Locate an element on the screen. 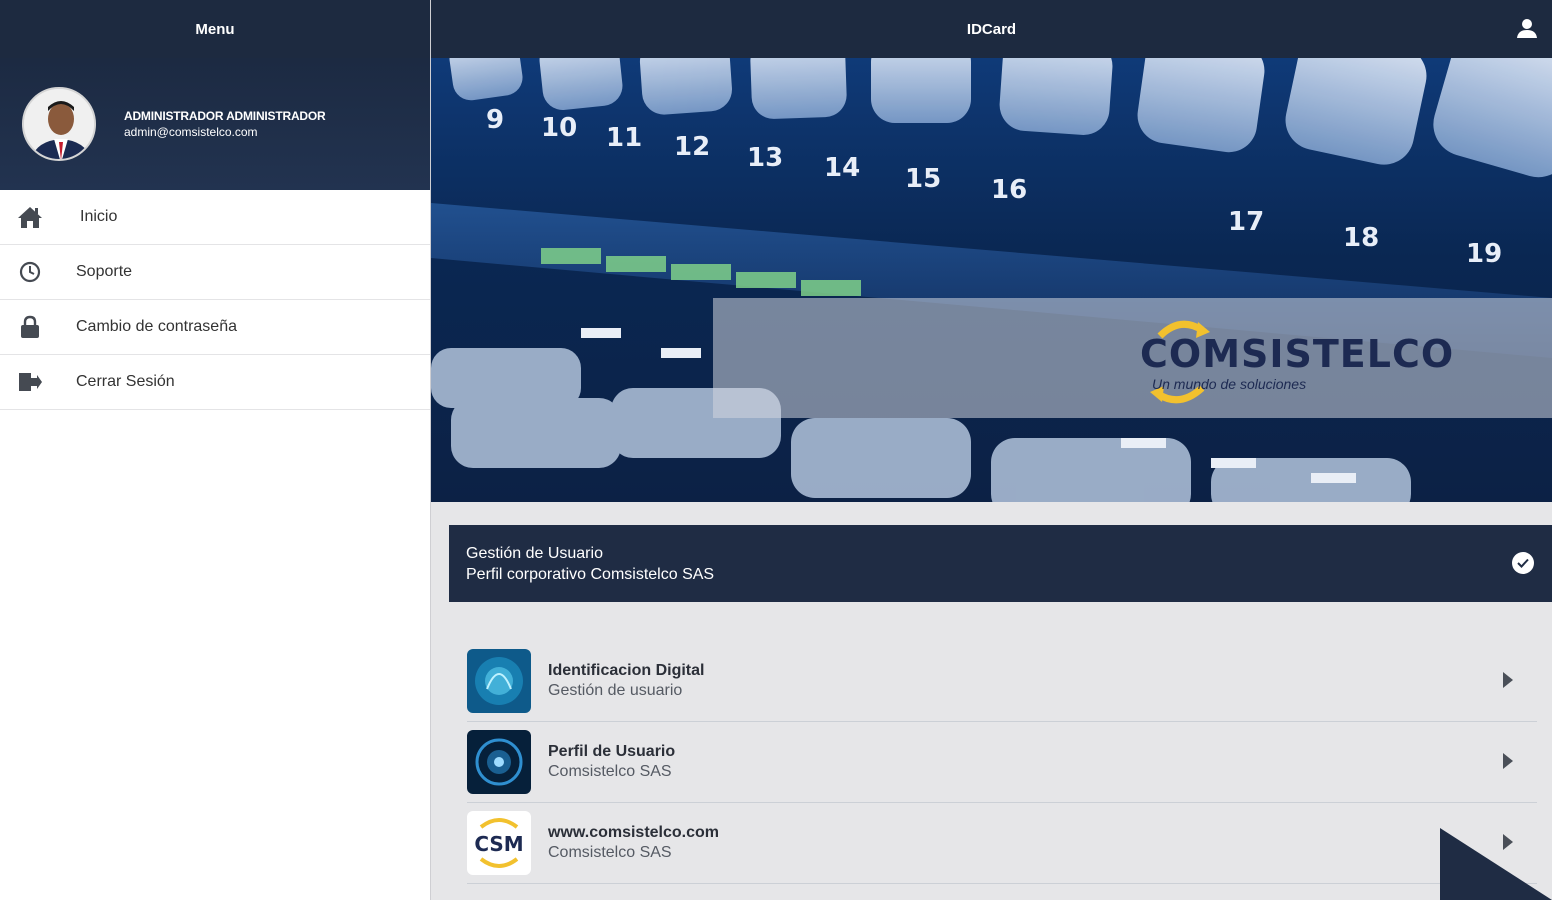 The image size is (1552, 900). check-icon is located at coordinates (1523, 563).